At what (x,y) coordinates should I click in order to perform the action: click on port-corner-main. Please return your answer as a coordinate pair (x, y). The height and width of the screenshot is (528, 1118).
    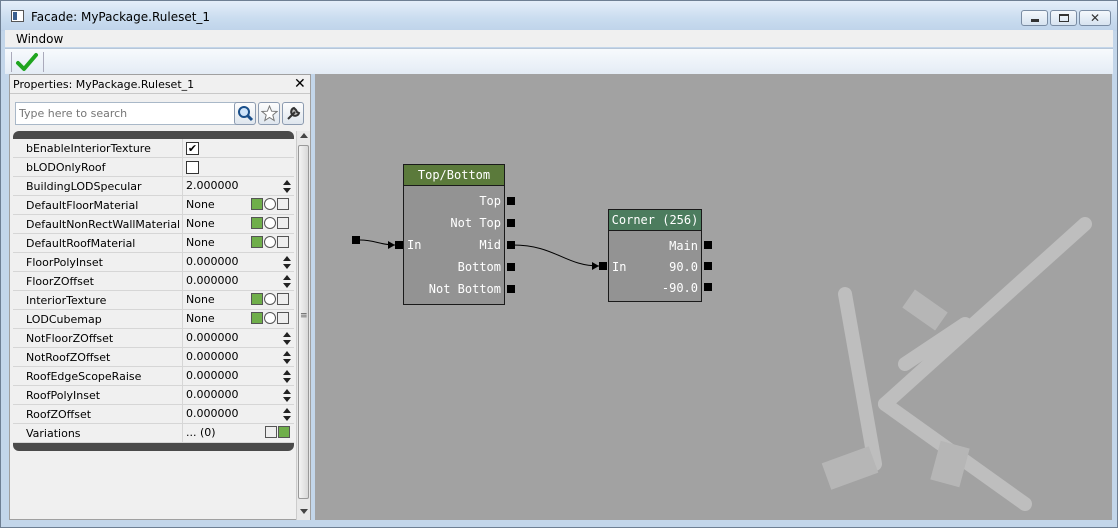
    Looking at the image, I should click on (708, 245).